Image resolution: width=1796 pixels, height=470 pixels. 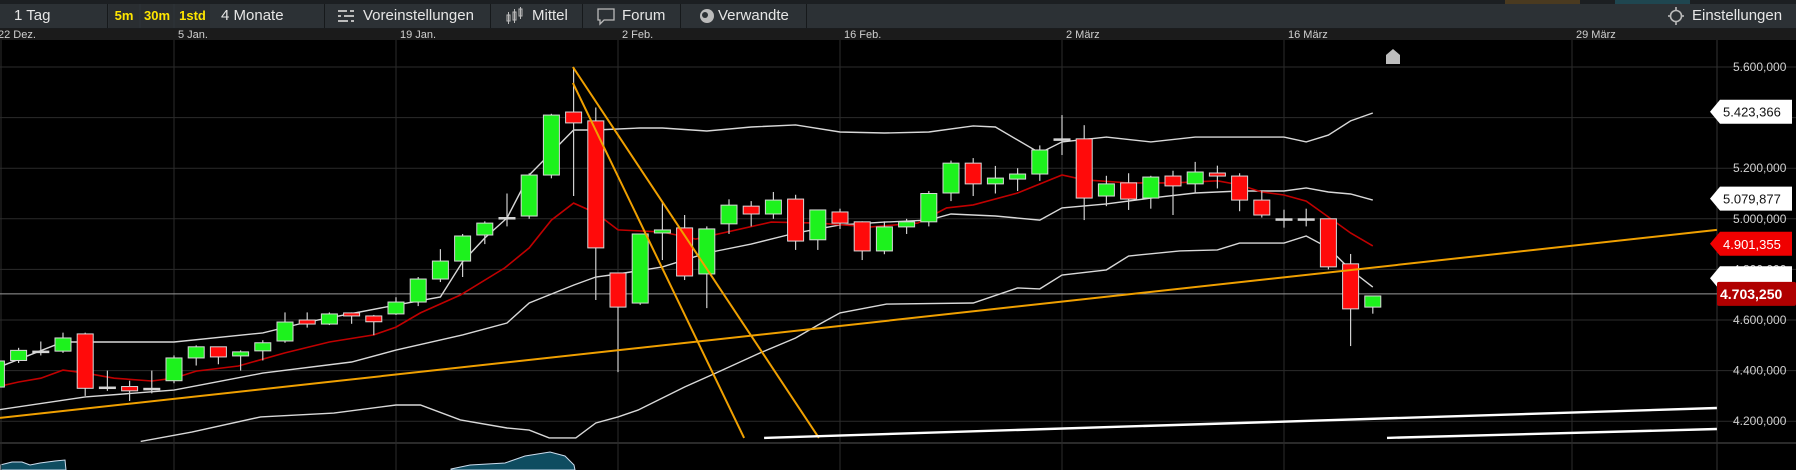 I want to click on x-tick-label: 22 Dez., so click(x=18, y=35).